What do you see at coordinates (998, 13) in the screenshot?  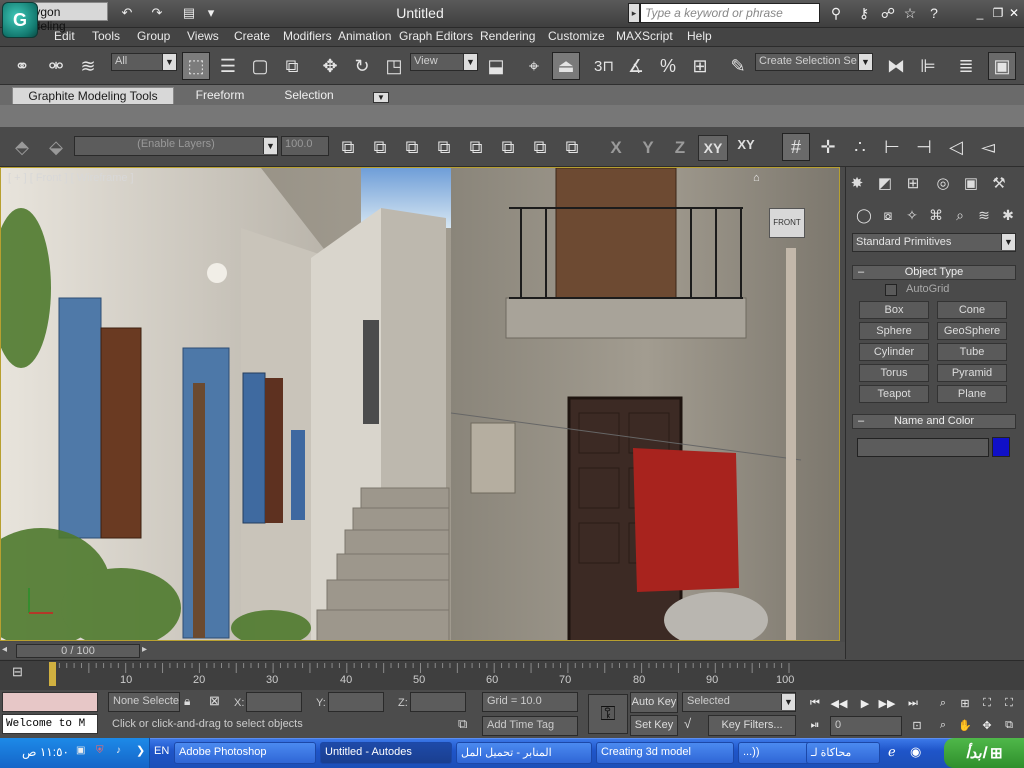 I see `restore-icon: ❐` at bounding box center [998, 13].